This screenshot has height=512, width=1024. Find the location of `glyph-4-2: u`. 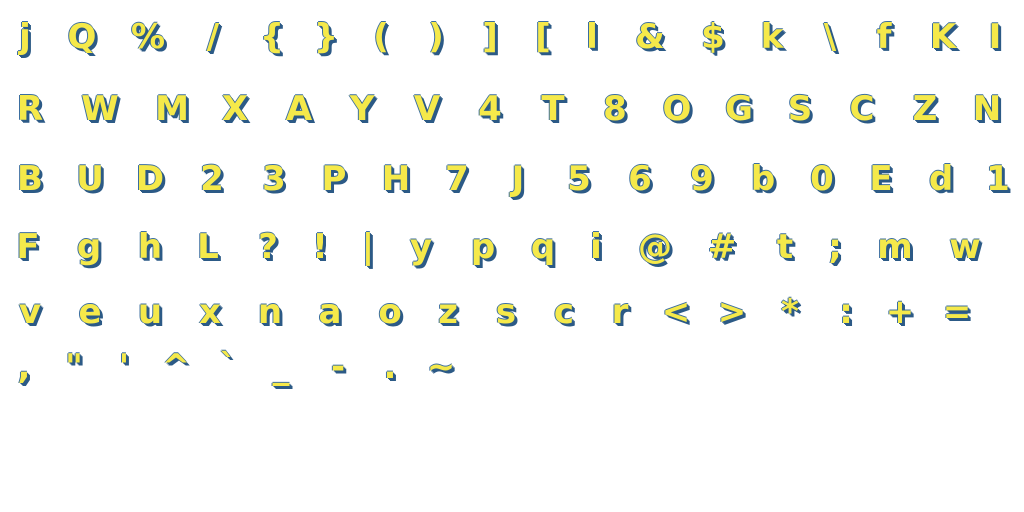

glyph-4-2: u is located at coordinates (150, 312).